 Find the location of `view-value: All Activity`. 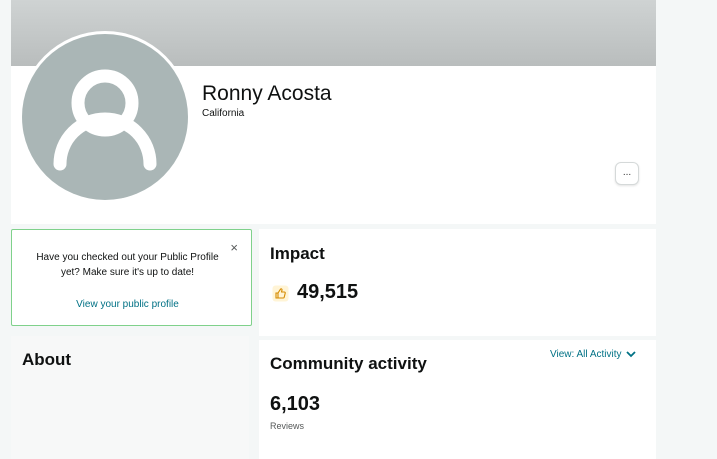

view-value: All Activity is located at coordinates (599, 354).